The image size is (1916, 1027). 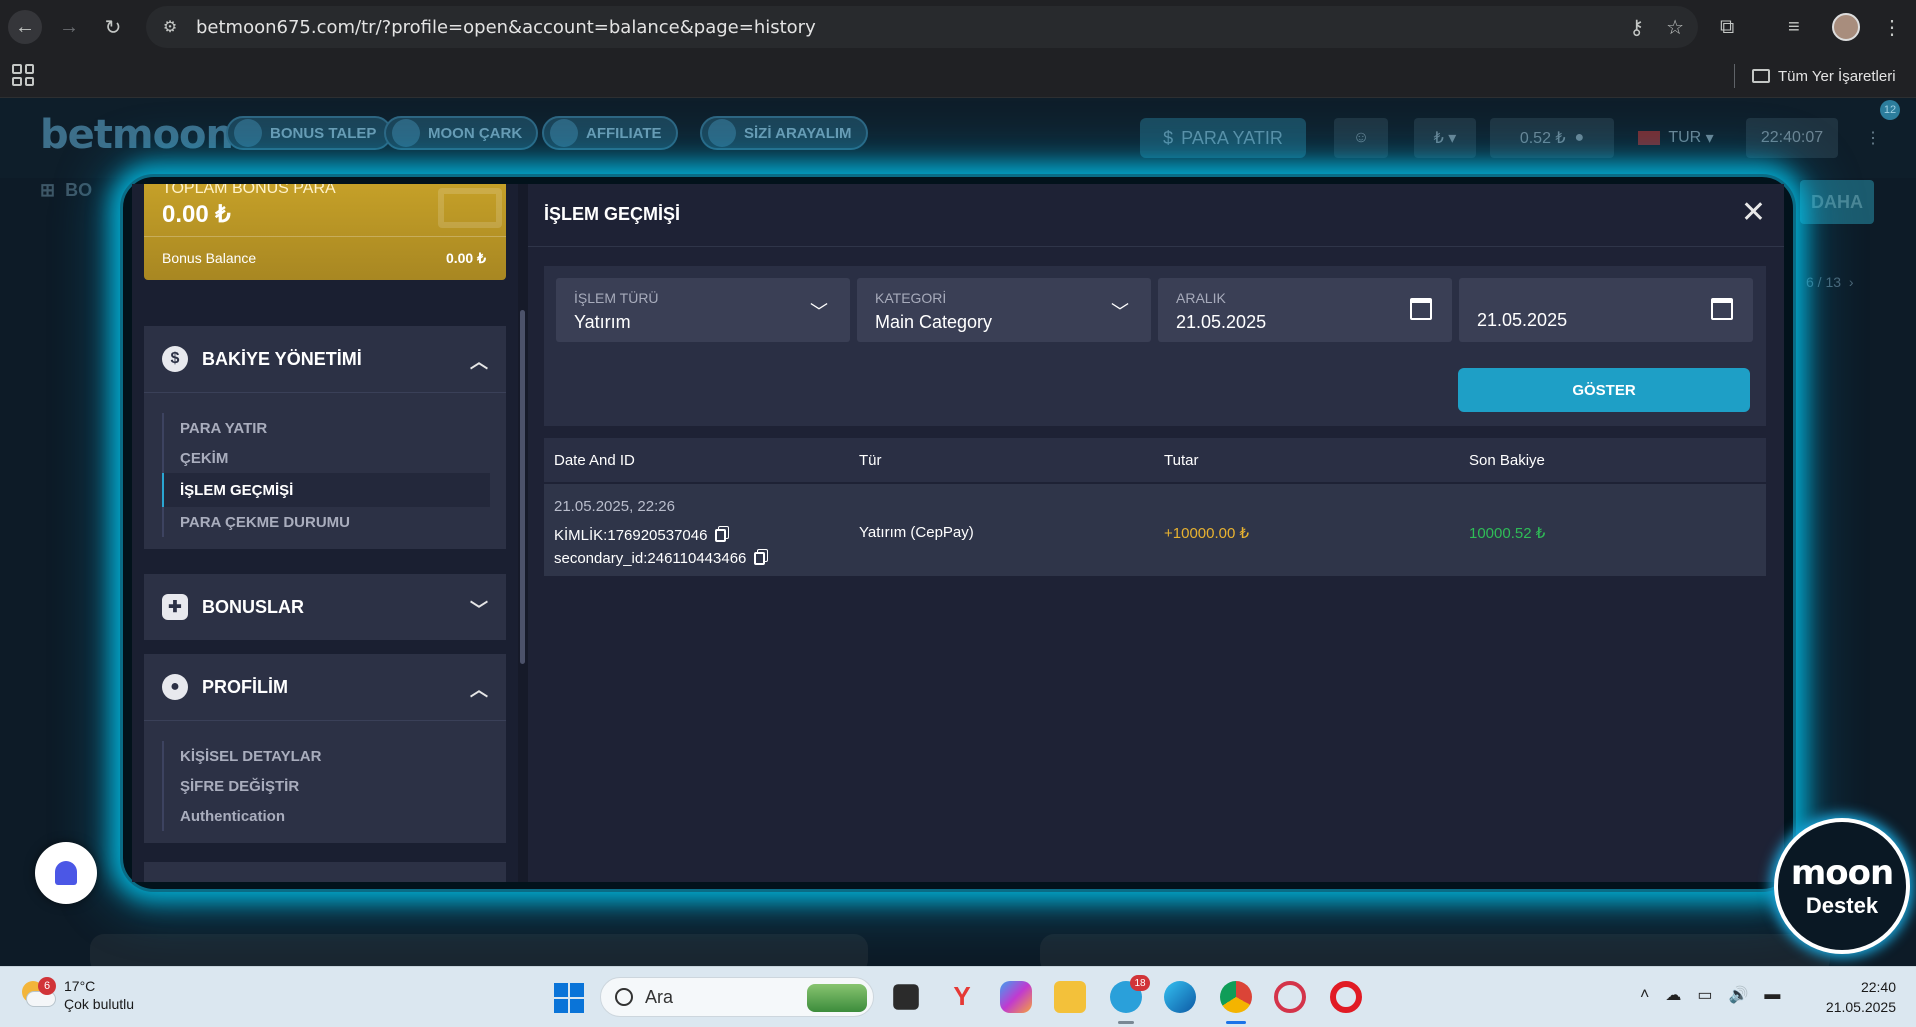 I want to click on gift-icon: ⊞, so click(x=48, y=190).